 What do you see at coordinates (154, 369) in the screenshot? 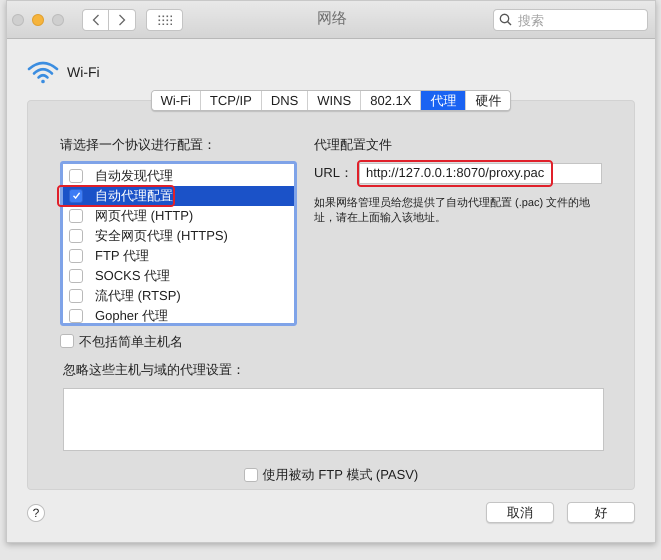
I see `bypass-label: 忽略这些主机与域的代理设置：` at bounding box center [154, 369].